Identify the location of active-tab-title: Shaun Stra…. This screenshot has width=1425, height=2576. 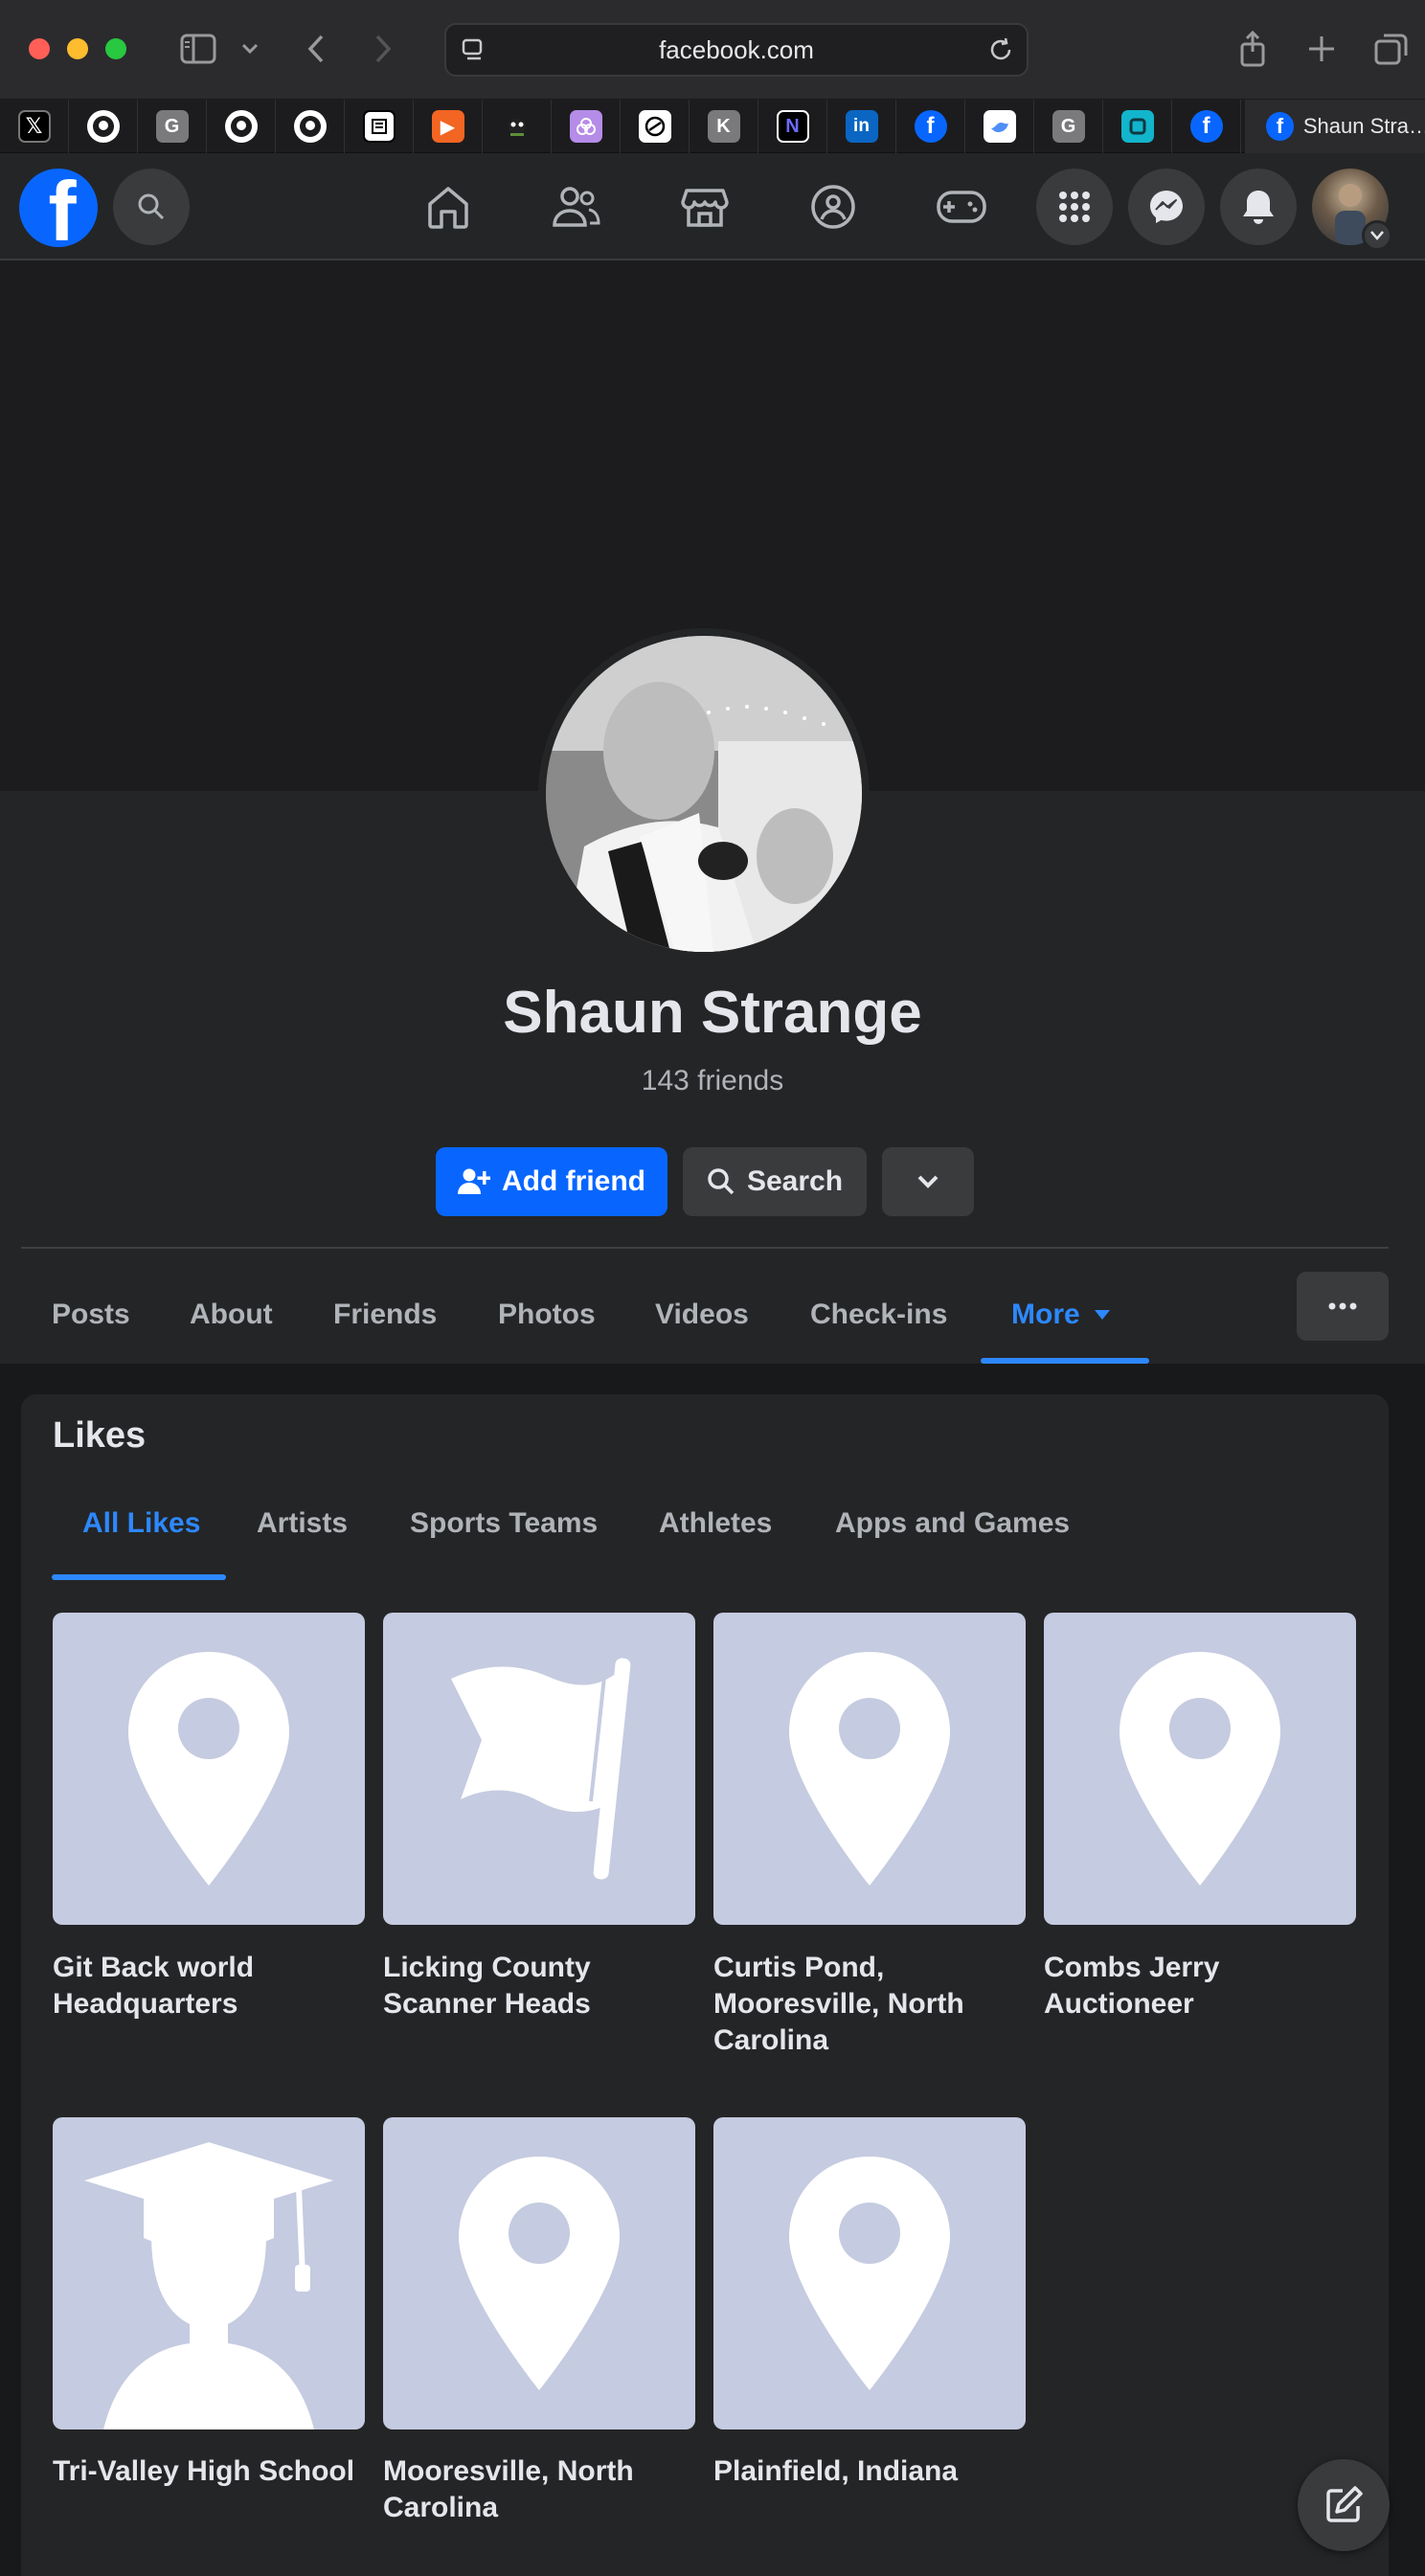
(1363, 126).